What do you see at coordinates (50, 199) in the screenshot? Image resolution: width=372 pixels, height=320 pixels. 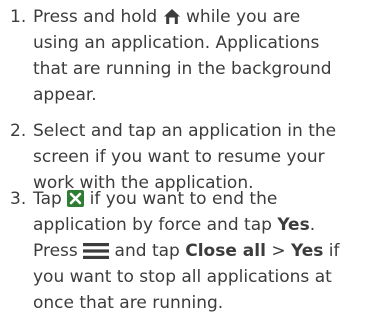 I see `step-text: Tap` at bounding box center [50, 199].